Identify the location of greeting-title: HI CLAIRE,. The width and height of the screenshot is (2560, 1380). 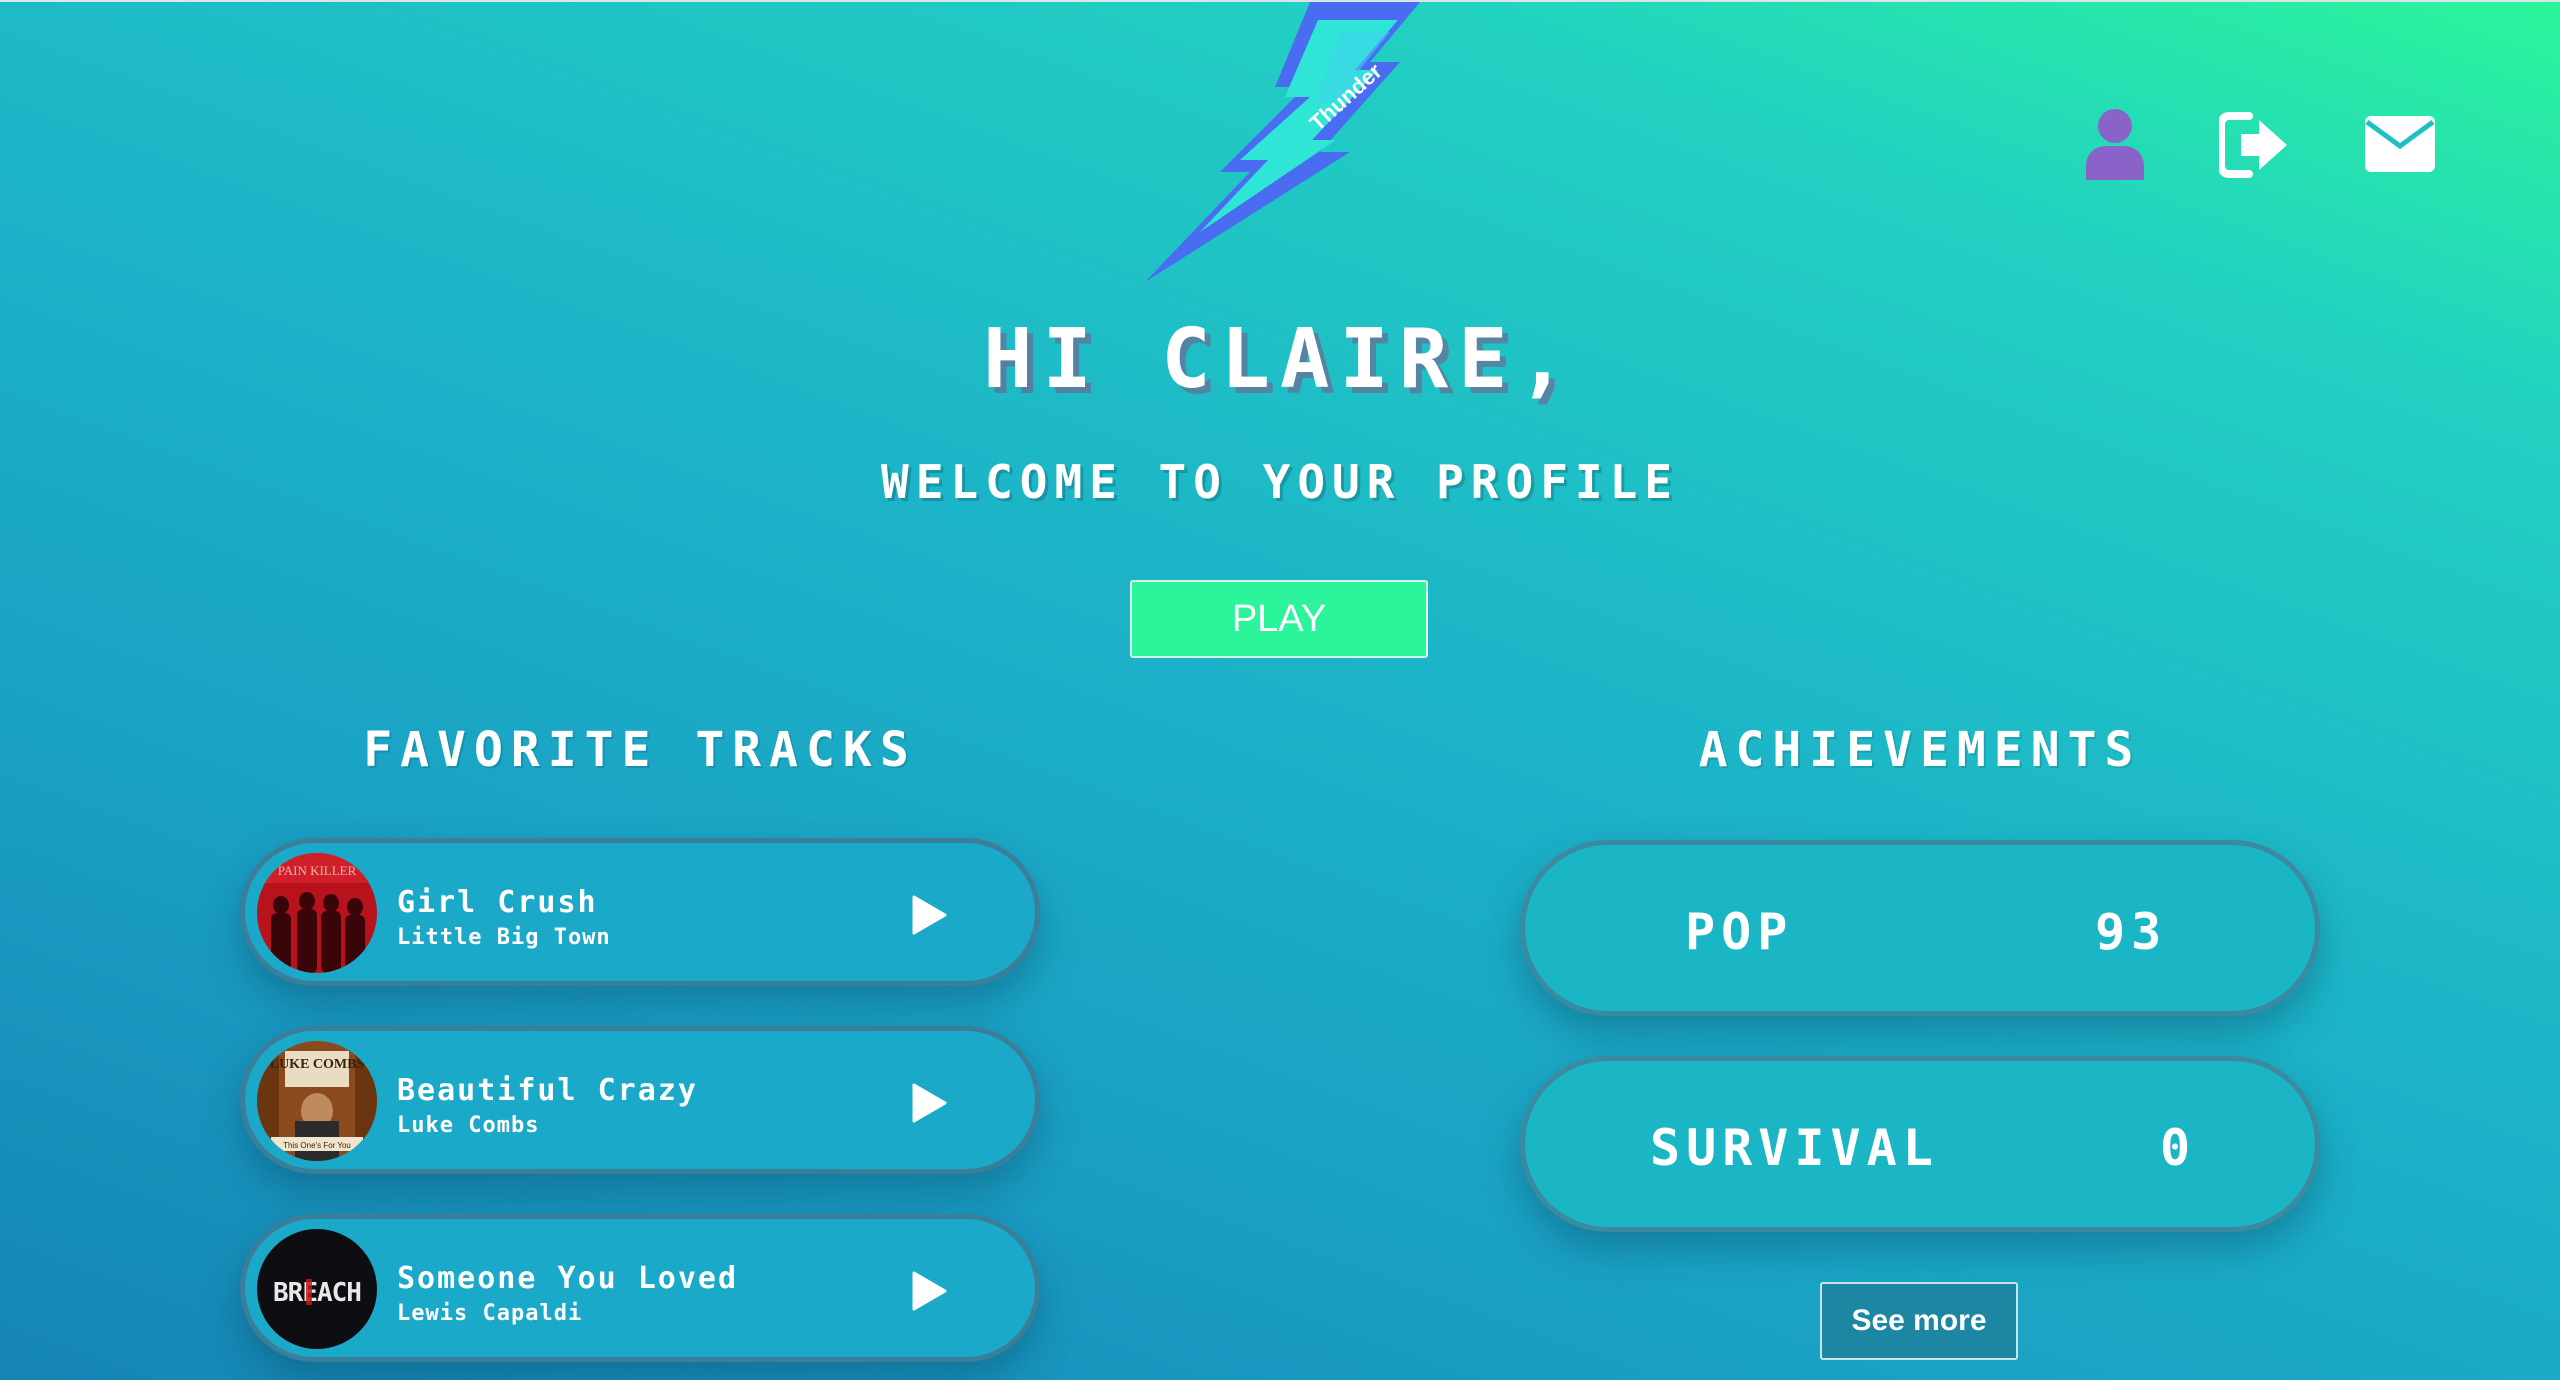
(1280, 359).